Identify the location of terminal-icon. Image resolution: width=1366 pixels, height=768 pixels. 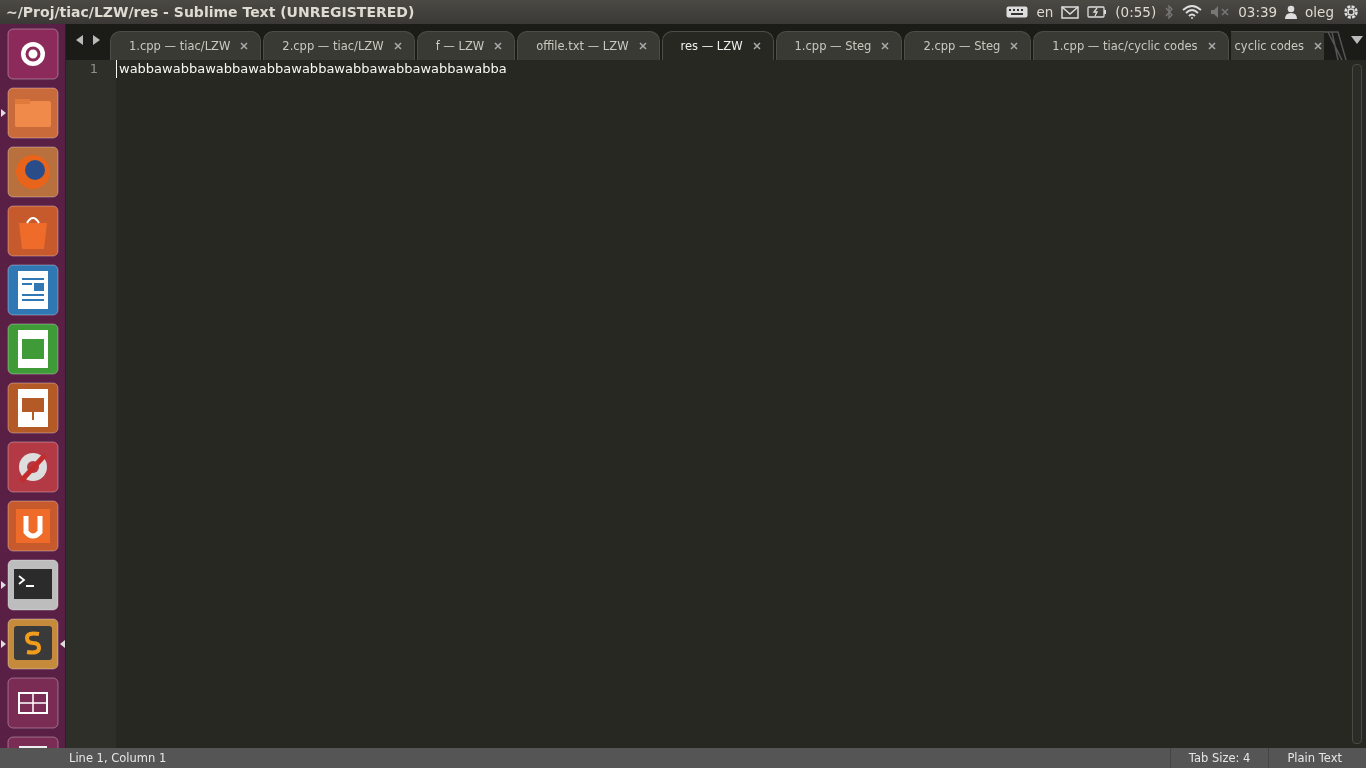
(32, 585).